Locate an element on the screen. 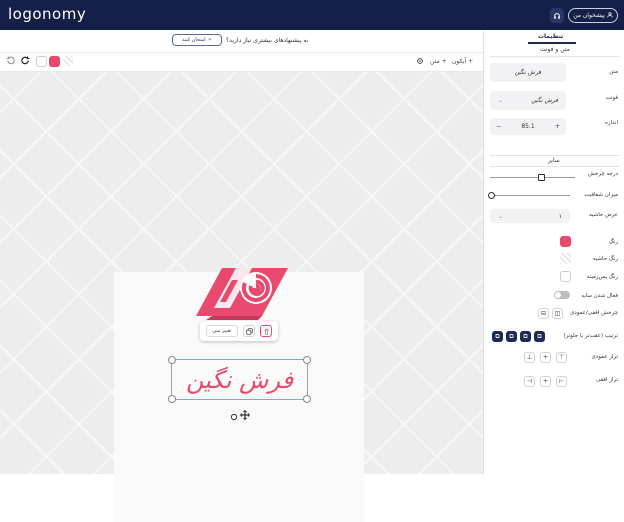 The image size is (624, 522). add-text-button: متن + is located at coordinates (438, 61).